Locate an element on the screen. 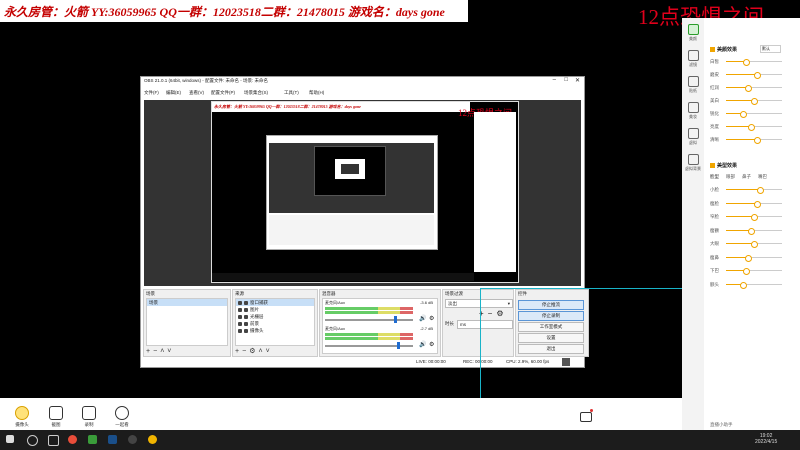 Image resolution: width=800 pixels, height=450 pixels. system-clock: 19:02 2022/4/15 is located at coordinates (766, 439).